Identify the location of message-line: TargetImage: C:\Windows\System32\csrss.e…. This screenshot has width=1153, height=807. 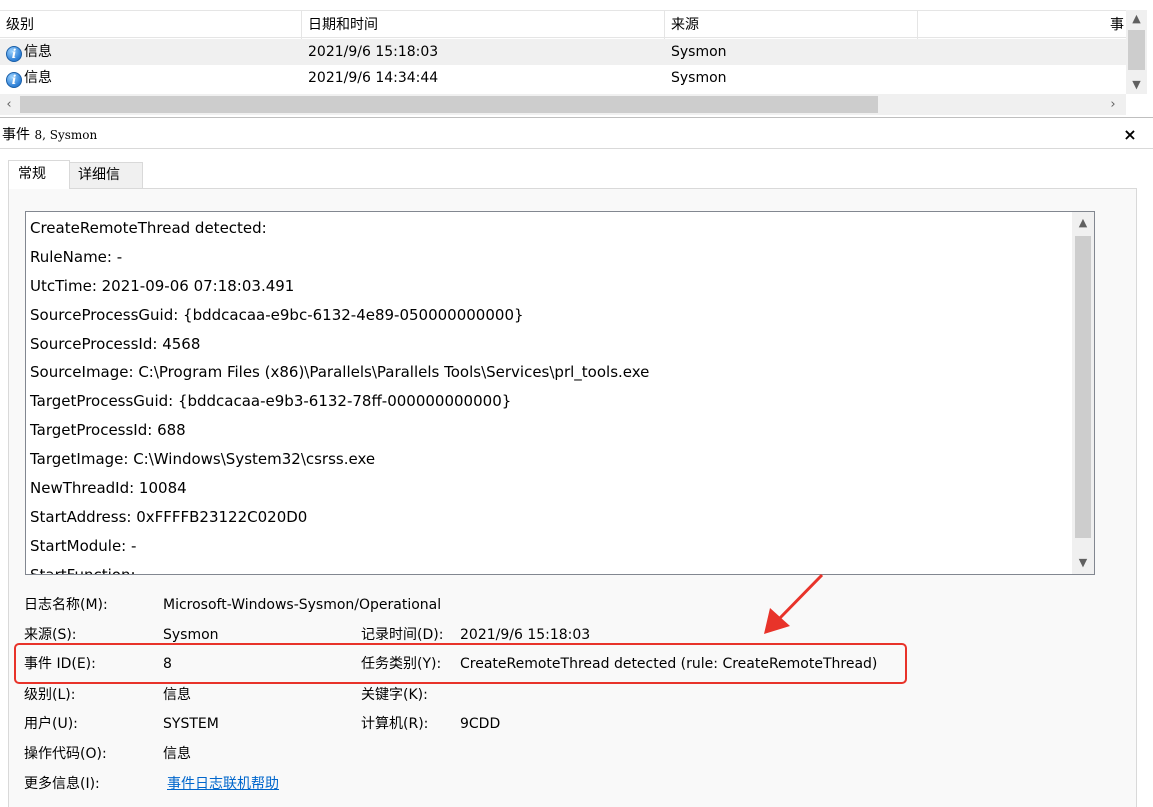
(203, 459).